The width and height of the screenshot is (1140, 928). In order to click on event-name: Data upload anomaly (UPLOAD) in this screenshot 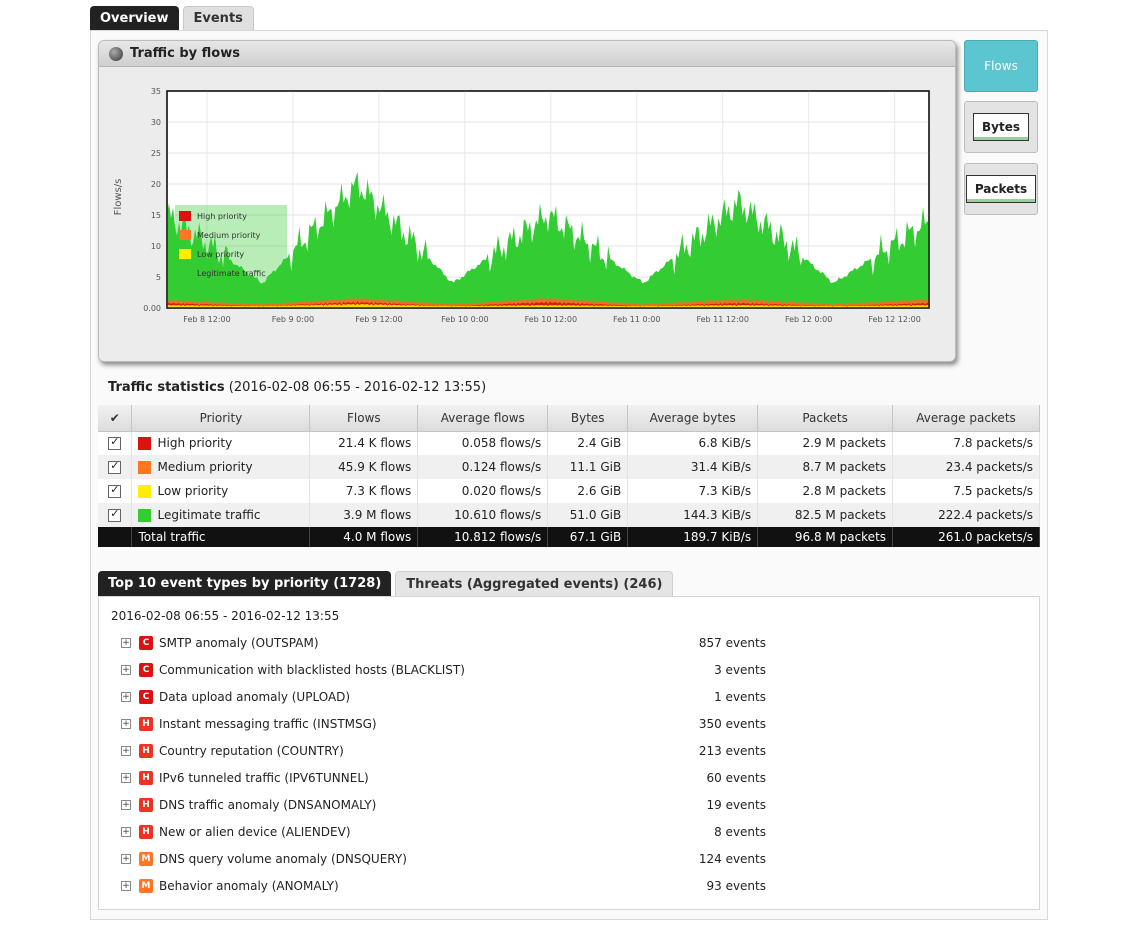, I will do `click(436, 697)`.